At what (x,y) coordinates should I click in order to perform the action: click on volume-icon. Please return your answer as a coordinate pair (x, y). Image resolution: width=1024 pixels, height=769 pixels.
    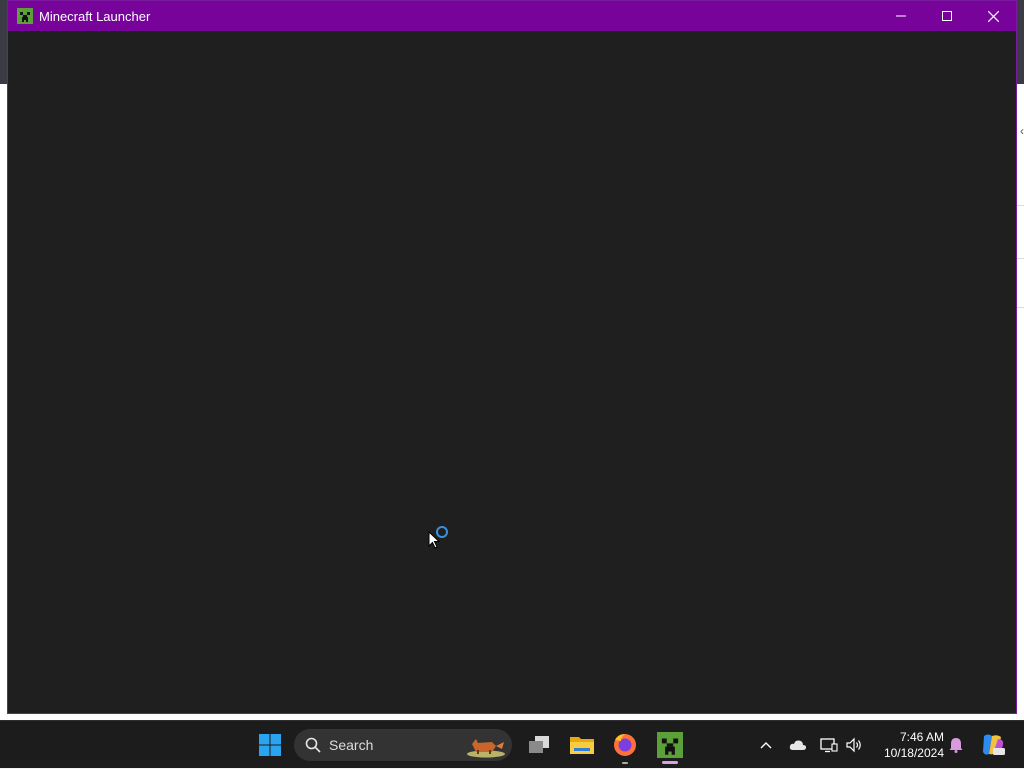
    Looking at the image, I should click on (853, 745).